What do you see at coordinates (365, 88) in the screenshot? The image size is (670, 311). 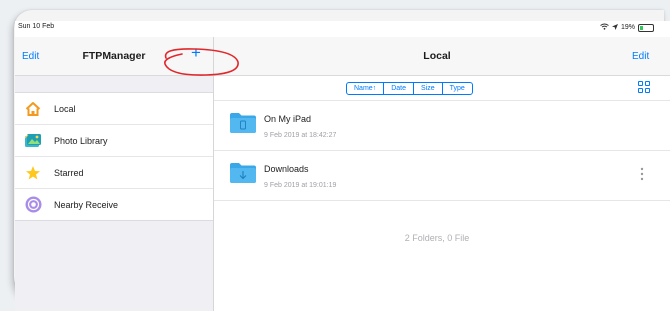 I see `sort-by-name: Name↑` at bounding box center [365, 88].